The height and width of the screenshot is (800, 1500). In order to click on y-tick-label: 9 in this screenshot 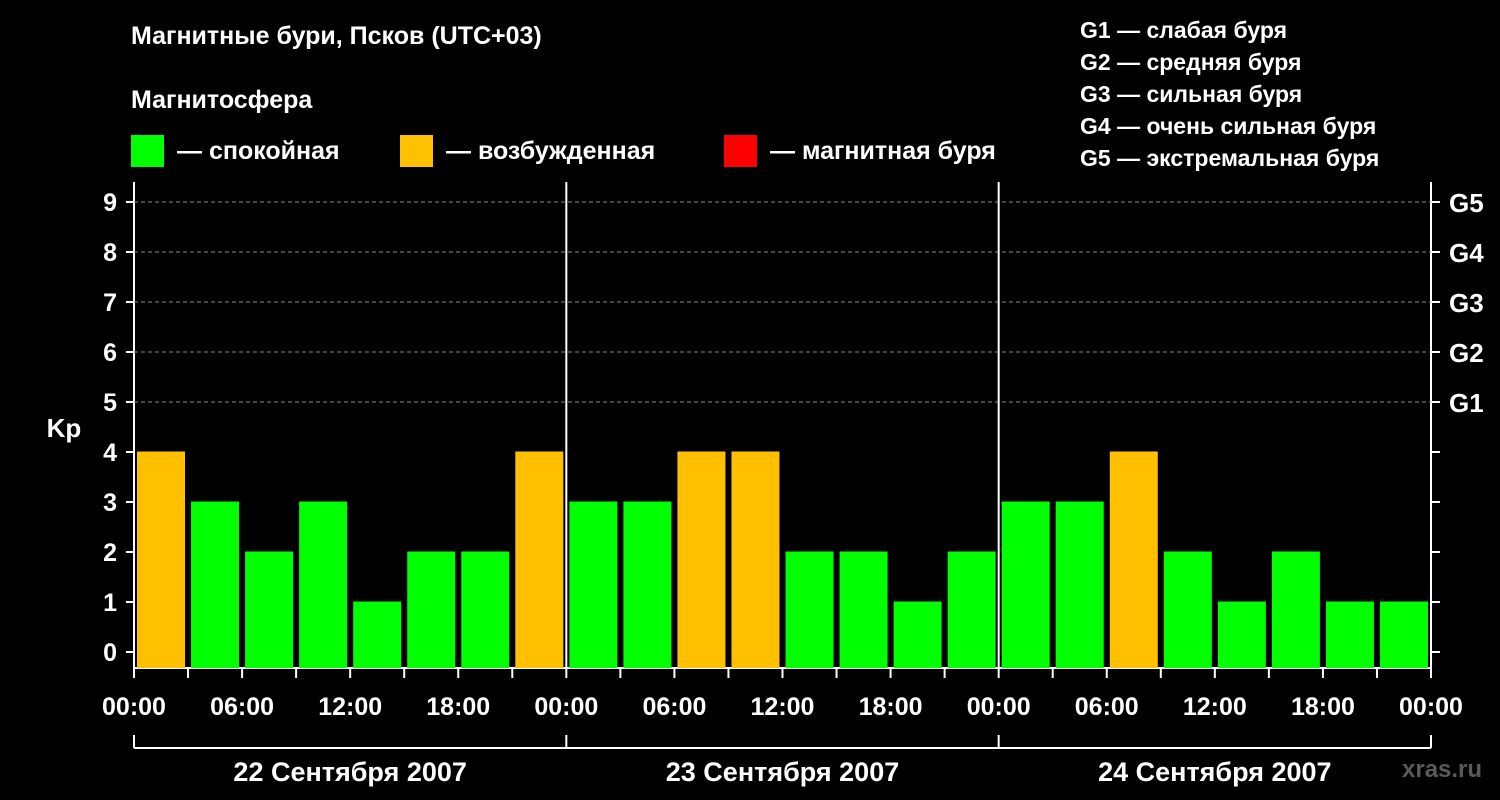, I will do `click(110, 203)`.